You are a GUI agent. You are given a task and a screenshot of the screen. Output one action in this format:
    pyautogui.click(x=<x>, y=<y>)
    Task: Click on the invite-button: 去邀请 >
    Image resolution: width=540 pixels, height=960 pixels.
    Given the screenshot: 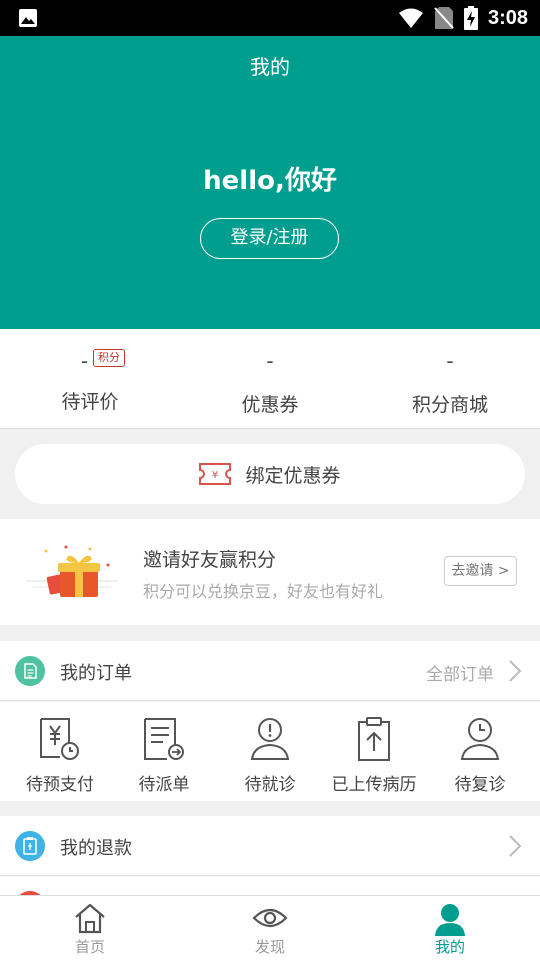 What is the action you would take?
    pyautogui.click(x=480, y=571)
    